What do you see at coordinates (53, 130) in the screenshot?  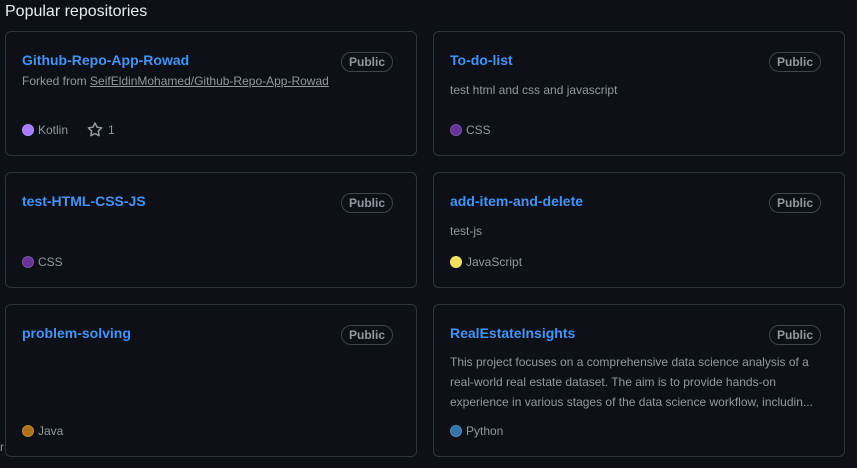 I see `language-label: Kotlin` at bounding box center [53, 130].